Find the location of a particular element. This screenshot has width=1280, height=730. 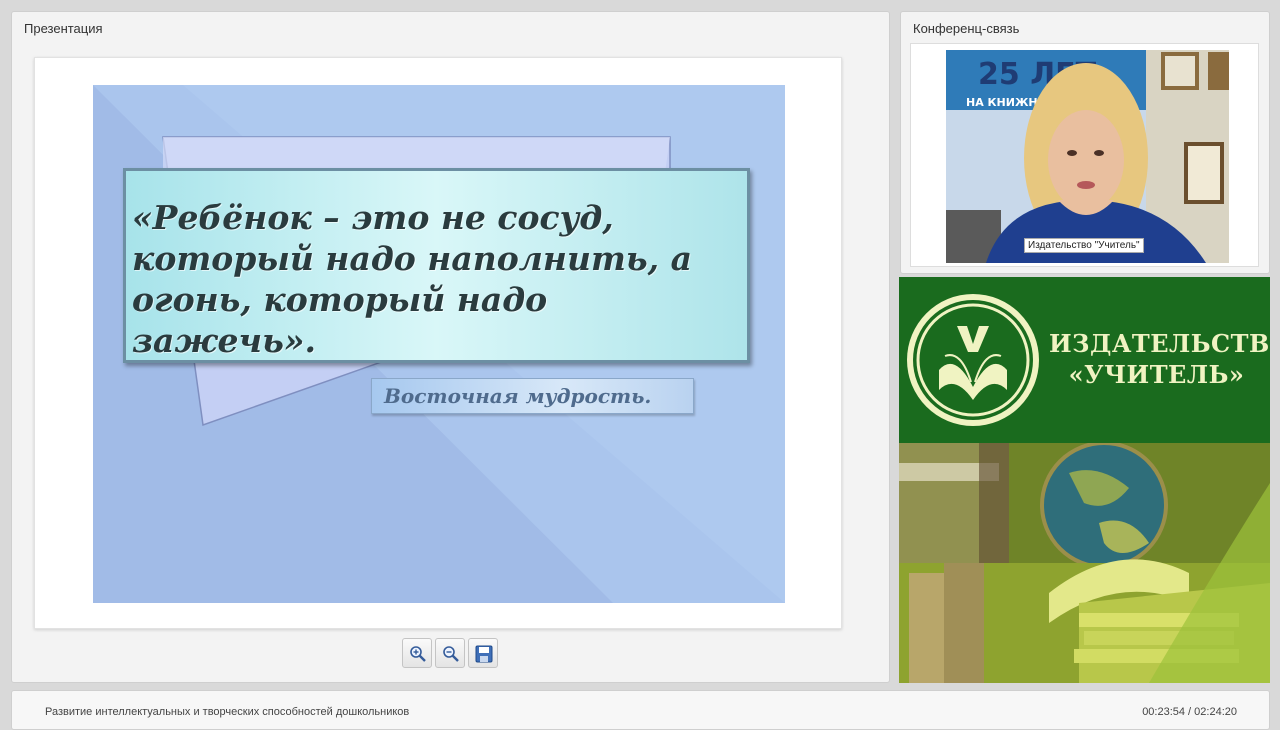

banner-image is located at coordinates (1084, 563).